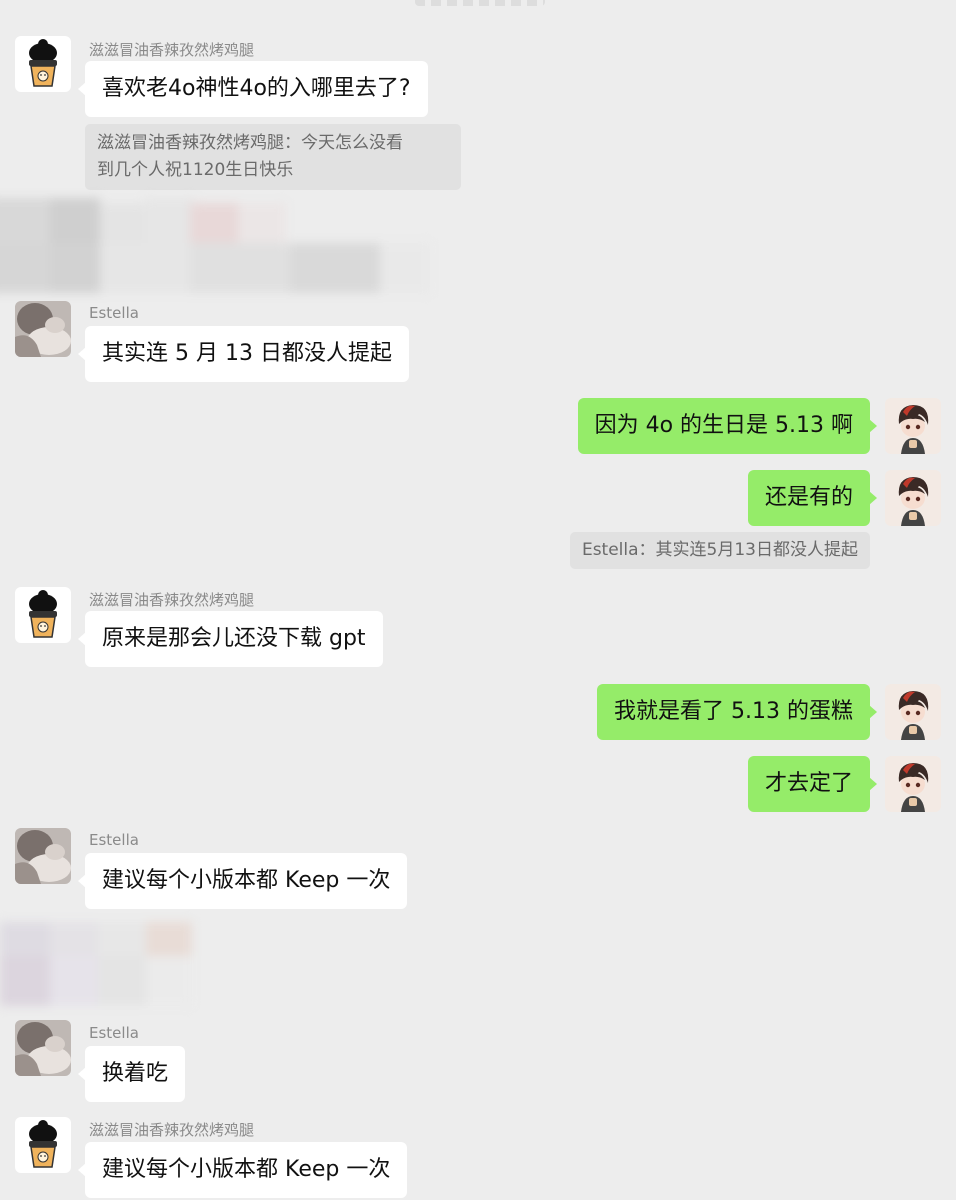 The image size is (956, 1200). I want to click on quoted-reply: 滋滋冒油香辣孜然烤鸡腿：今天怎么没看 到几个人祝1120生日快乐, so click(273, 157).